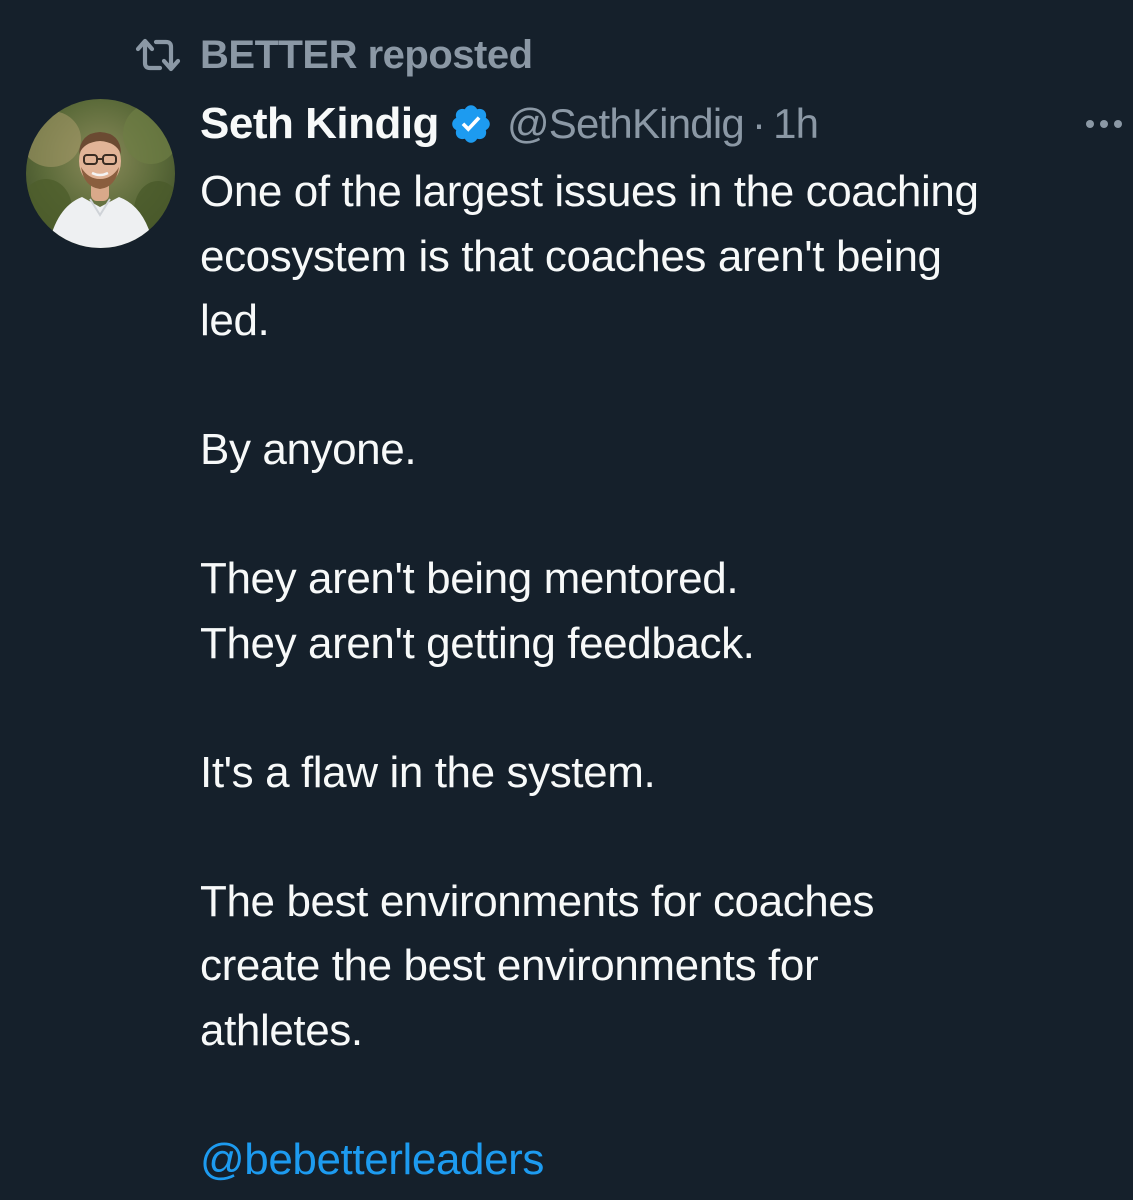 The height and width of the screenshot is (1200, 1133). What do you see at coordinates (319, 124) in the screenshot?
I see `author-name: Seth Kindig` at bounding box center [319, 124].